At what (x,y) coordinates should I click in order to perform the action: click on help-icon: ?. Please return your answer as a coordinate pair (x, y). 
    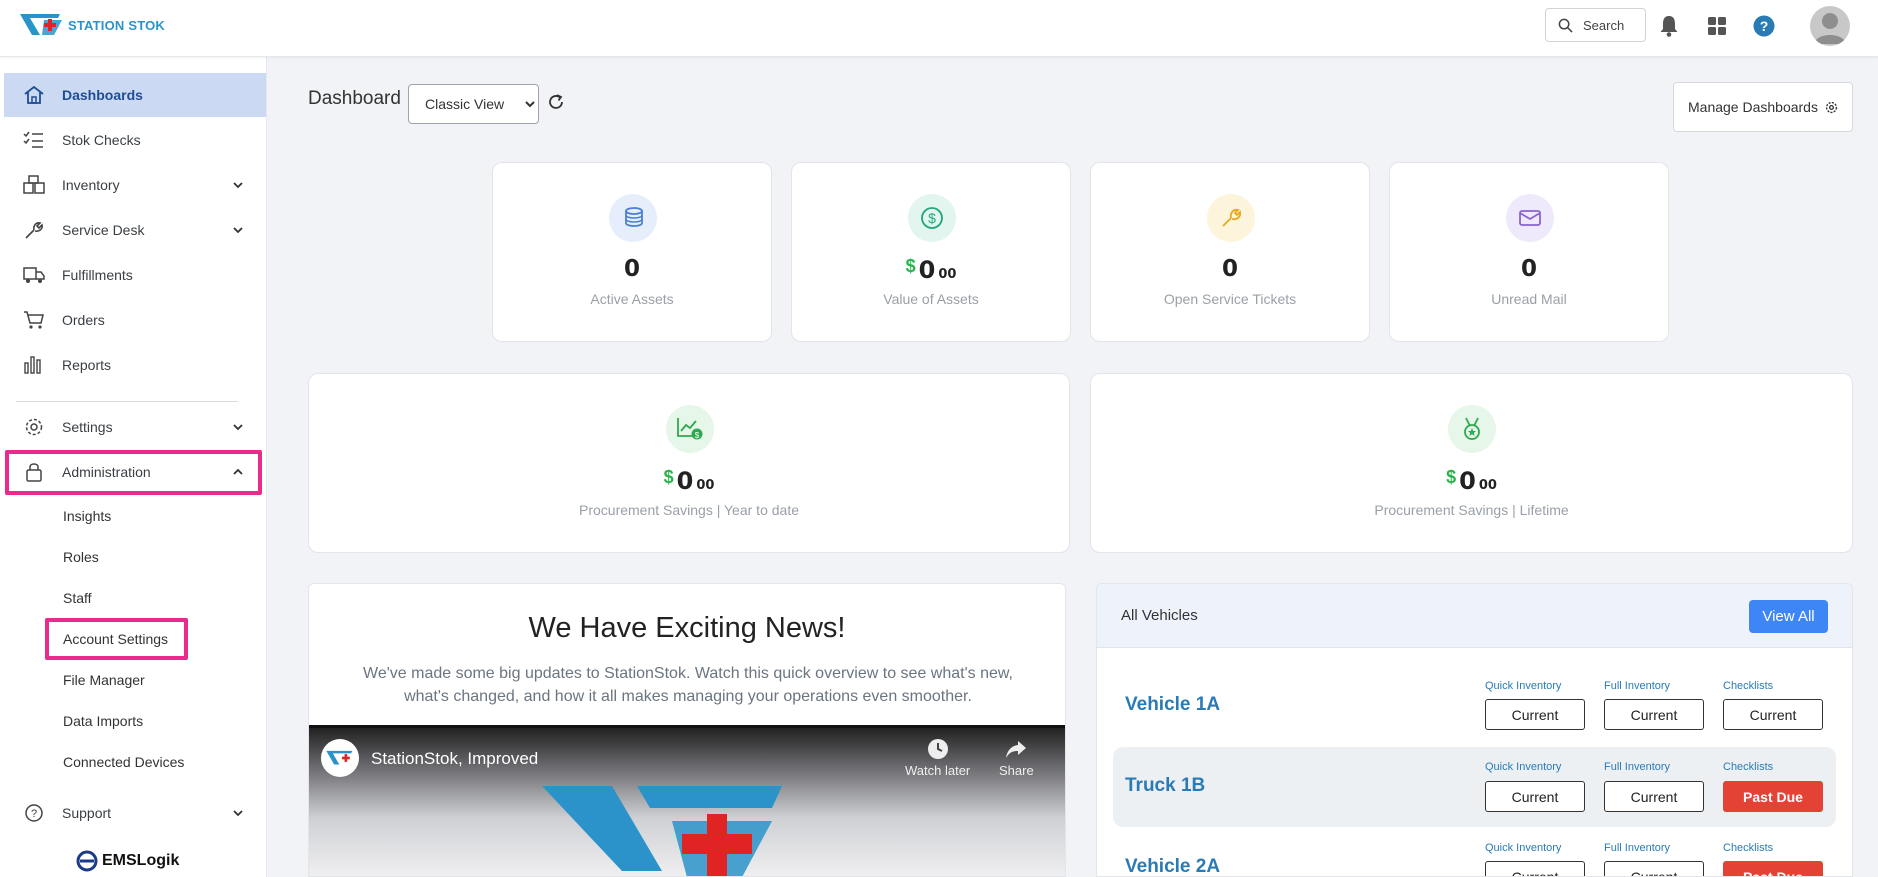
    Looking at the image, I should click on (1764, 26).